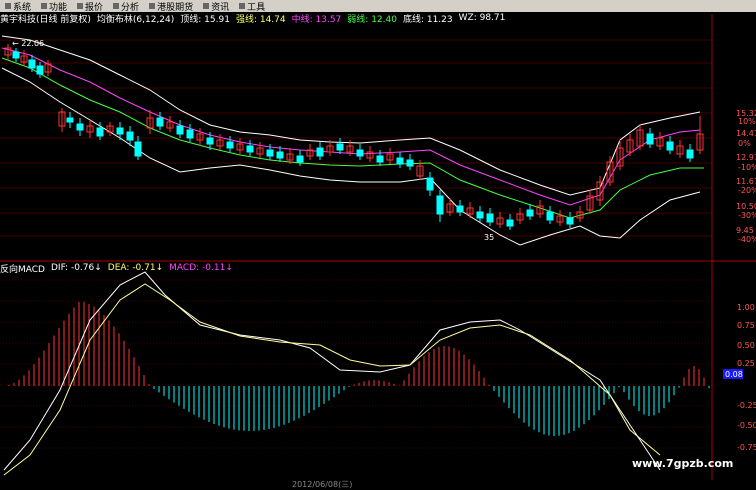 This screenshot has height=490, width=756. Describe the element at coordinates (747, 215) in the screenshot. I see `percent-tick-label: -30%` at that location.